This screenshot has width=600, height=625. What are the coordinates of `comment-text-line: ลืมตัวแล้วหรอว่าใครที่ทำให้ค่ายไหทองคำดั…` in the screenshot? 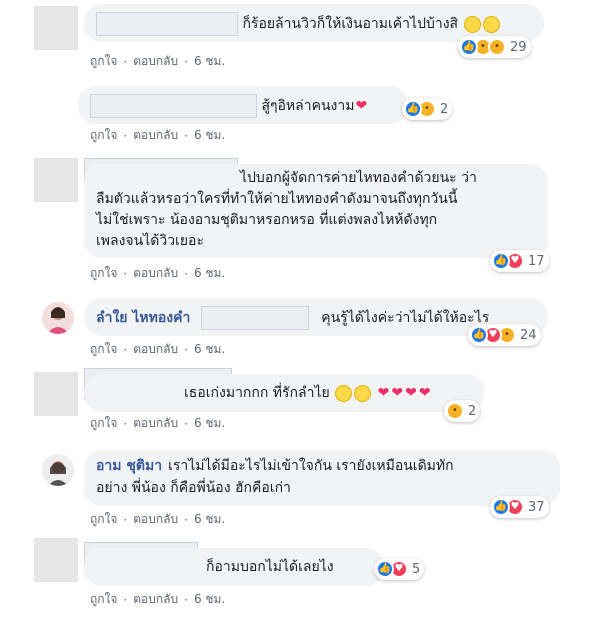 It's located at (277, 199).